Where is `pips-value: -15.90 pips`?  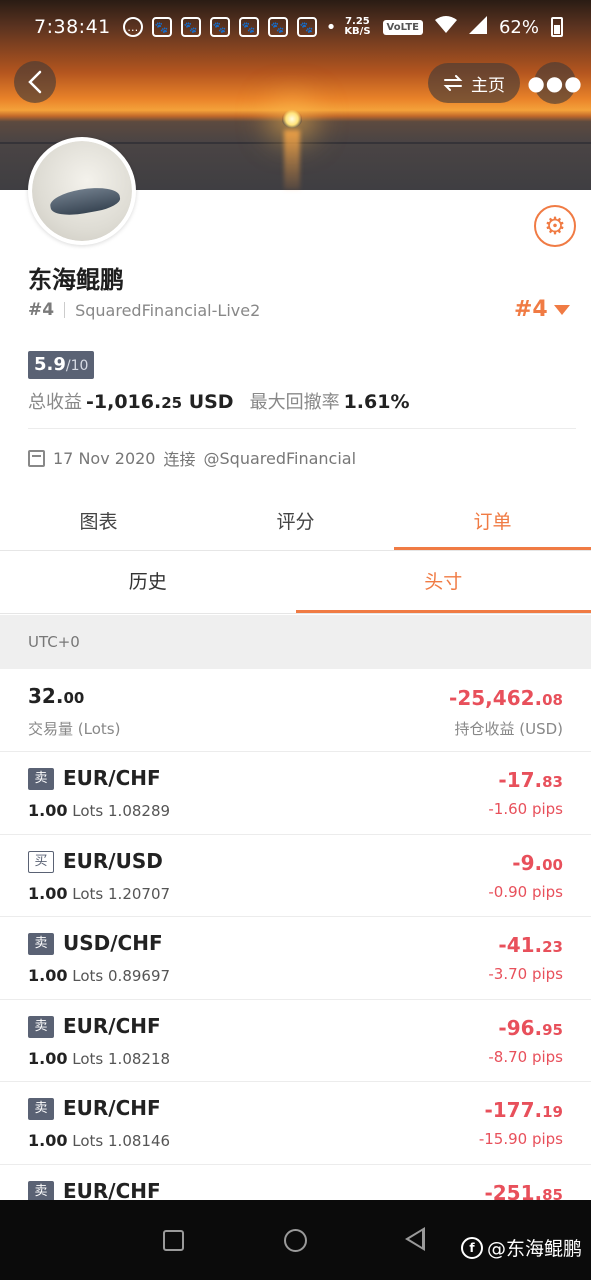
pips-value: -15.90 pips is located at coordinates (520, 1139).